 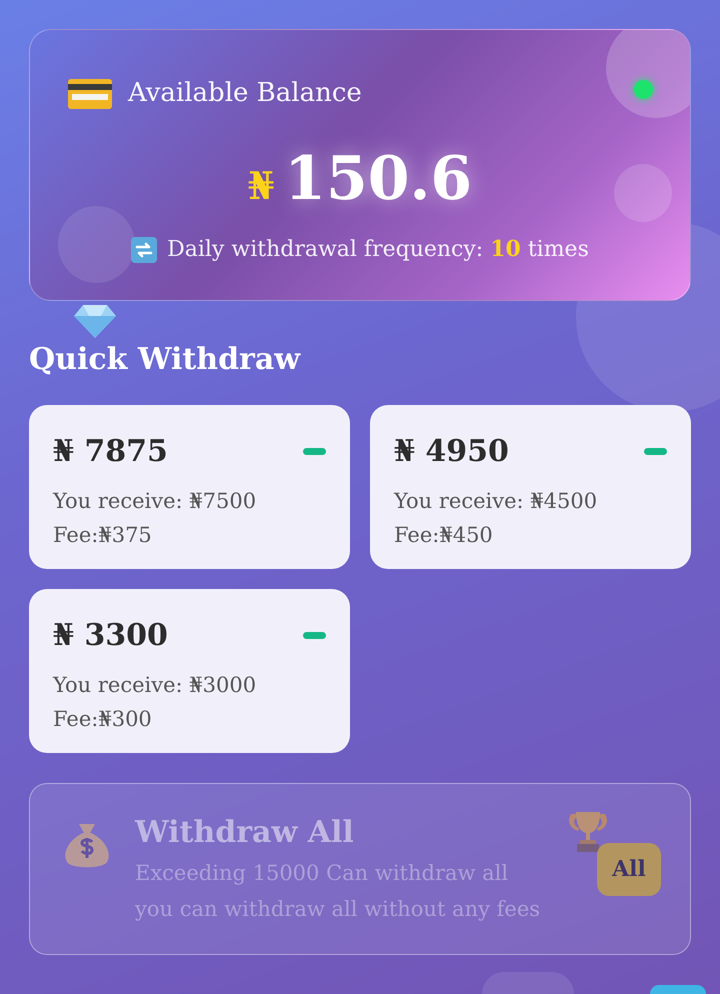 What do you see at coordinates (444, 535) in the screenshot?
I see `fee-amount: Fee:₦450` at bounding box center [444, 535].